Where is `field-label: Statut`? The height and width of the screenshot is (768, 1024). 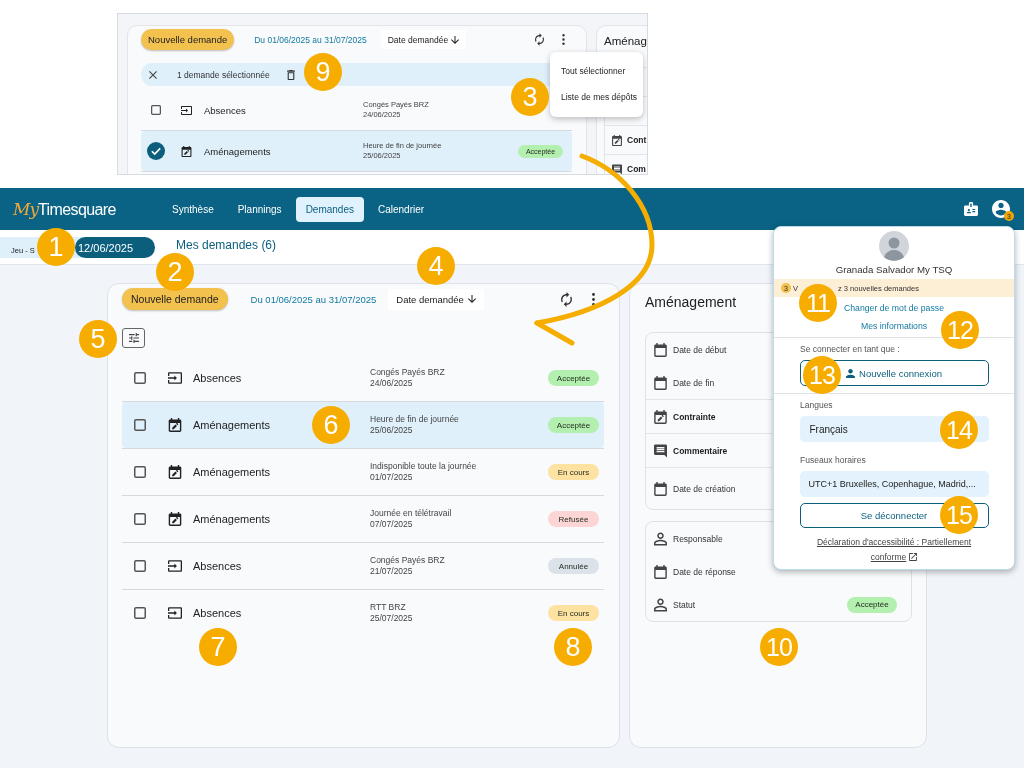
field-label: Statut is located at coordinates (684, 604).